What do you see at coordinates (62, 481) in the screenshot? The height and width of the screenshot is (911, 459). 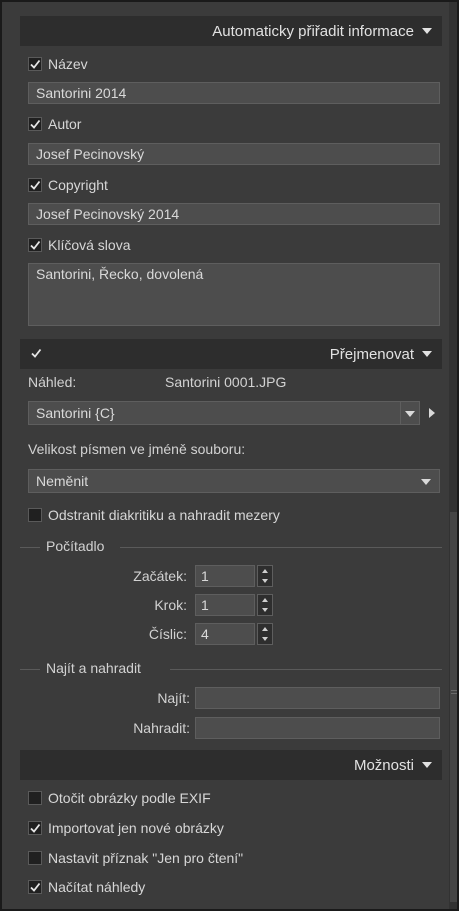 I see `case-value: Neměnit` at bounding box center [62, 481].